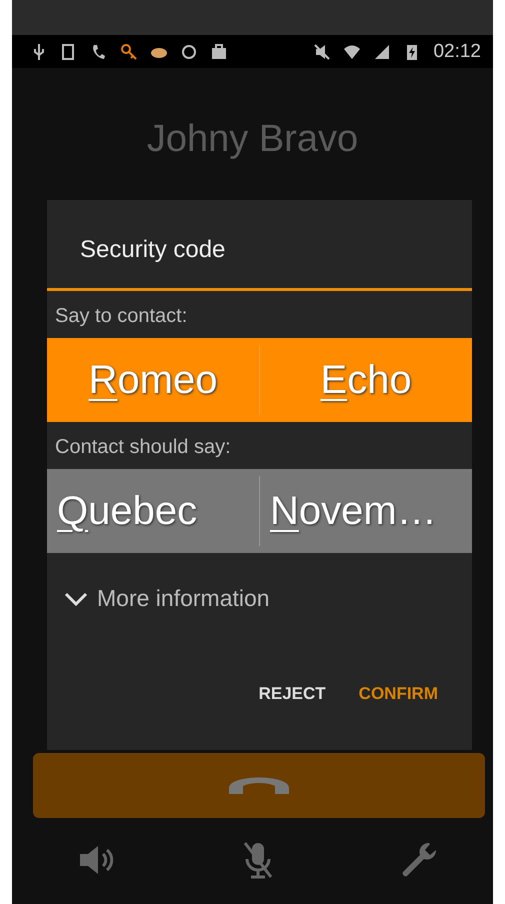  What do you see at coordinates (129, 51) in the screenshot?
I see `key-icon` at bounding box center [129, 51].